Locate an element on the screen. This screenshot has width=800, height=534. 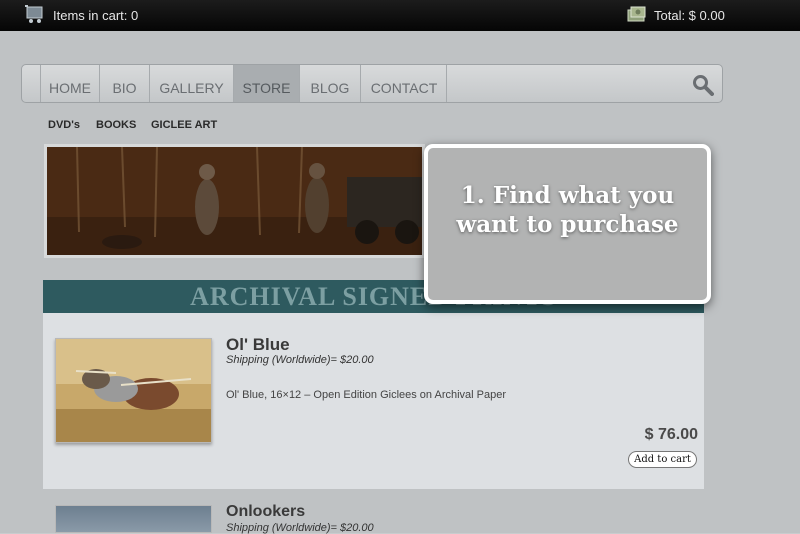
cart-count-label: Items in cart: 0 is located at coordinates (95, 15).